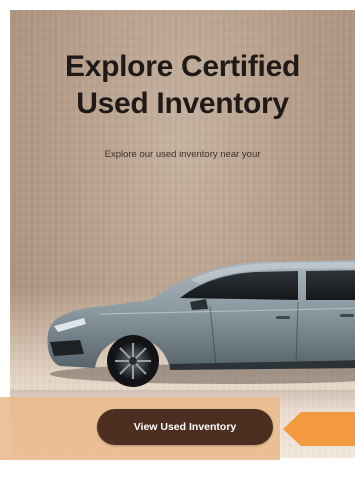 The width and height of the screenshot is (355, 477). What do you see at coordinates (182, 154) in the screenshot?
I see `hero-subtext: Explore our used inventory near your` at bounding box center [182, 154].